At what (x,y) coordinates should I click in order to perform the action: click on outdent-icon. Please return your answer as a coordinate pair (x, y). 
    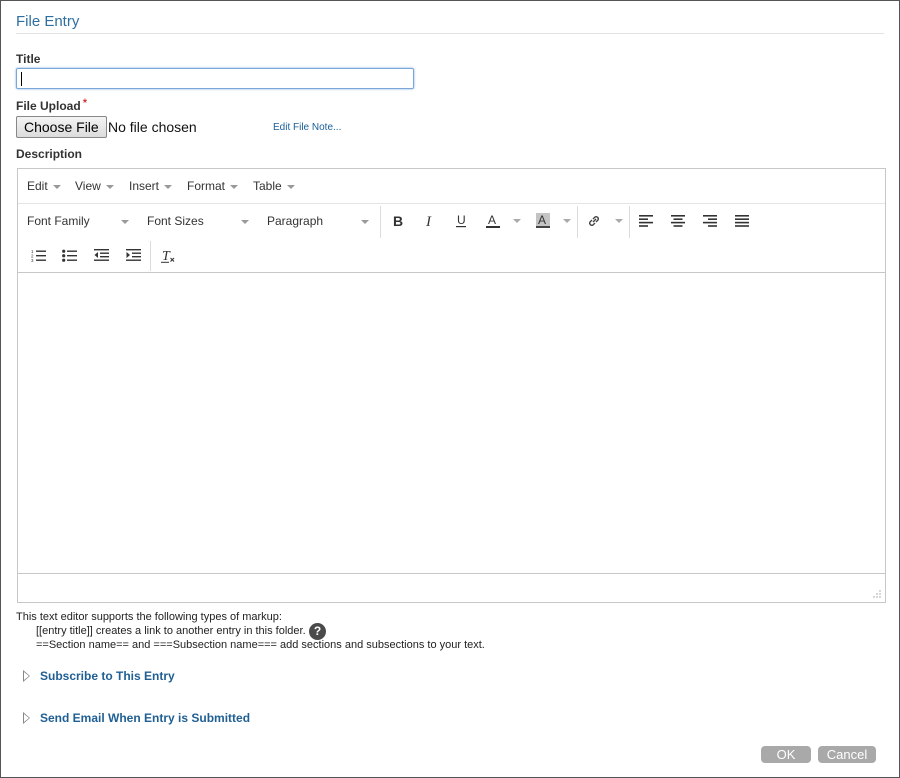
    Looking at the image, I should click on (101, 255).